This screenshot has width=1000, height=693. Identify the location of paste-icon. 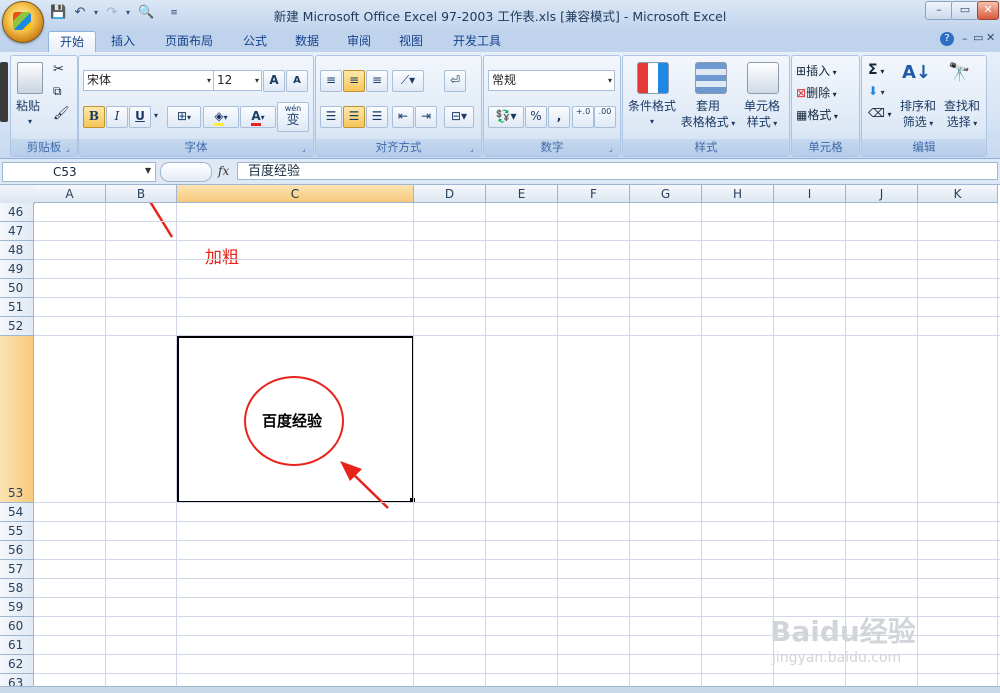
(30, 78).